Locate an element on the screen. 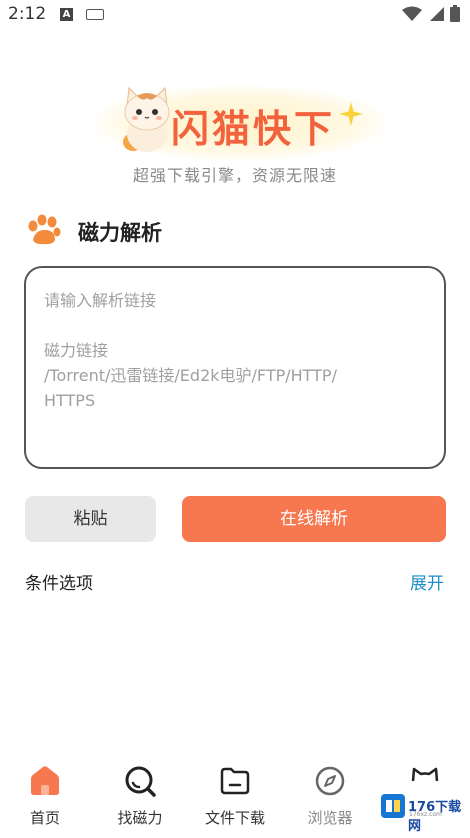  online-parse-button: 在线解析 is located at coordinates (314, 519).